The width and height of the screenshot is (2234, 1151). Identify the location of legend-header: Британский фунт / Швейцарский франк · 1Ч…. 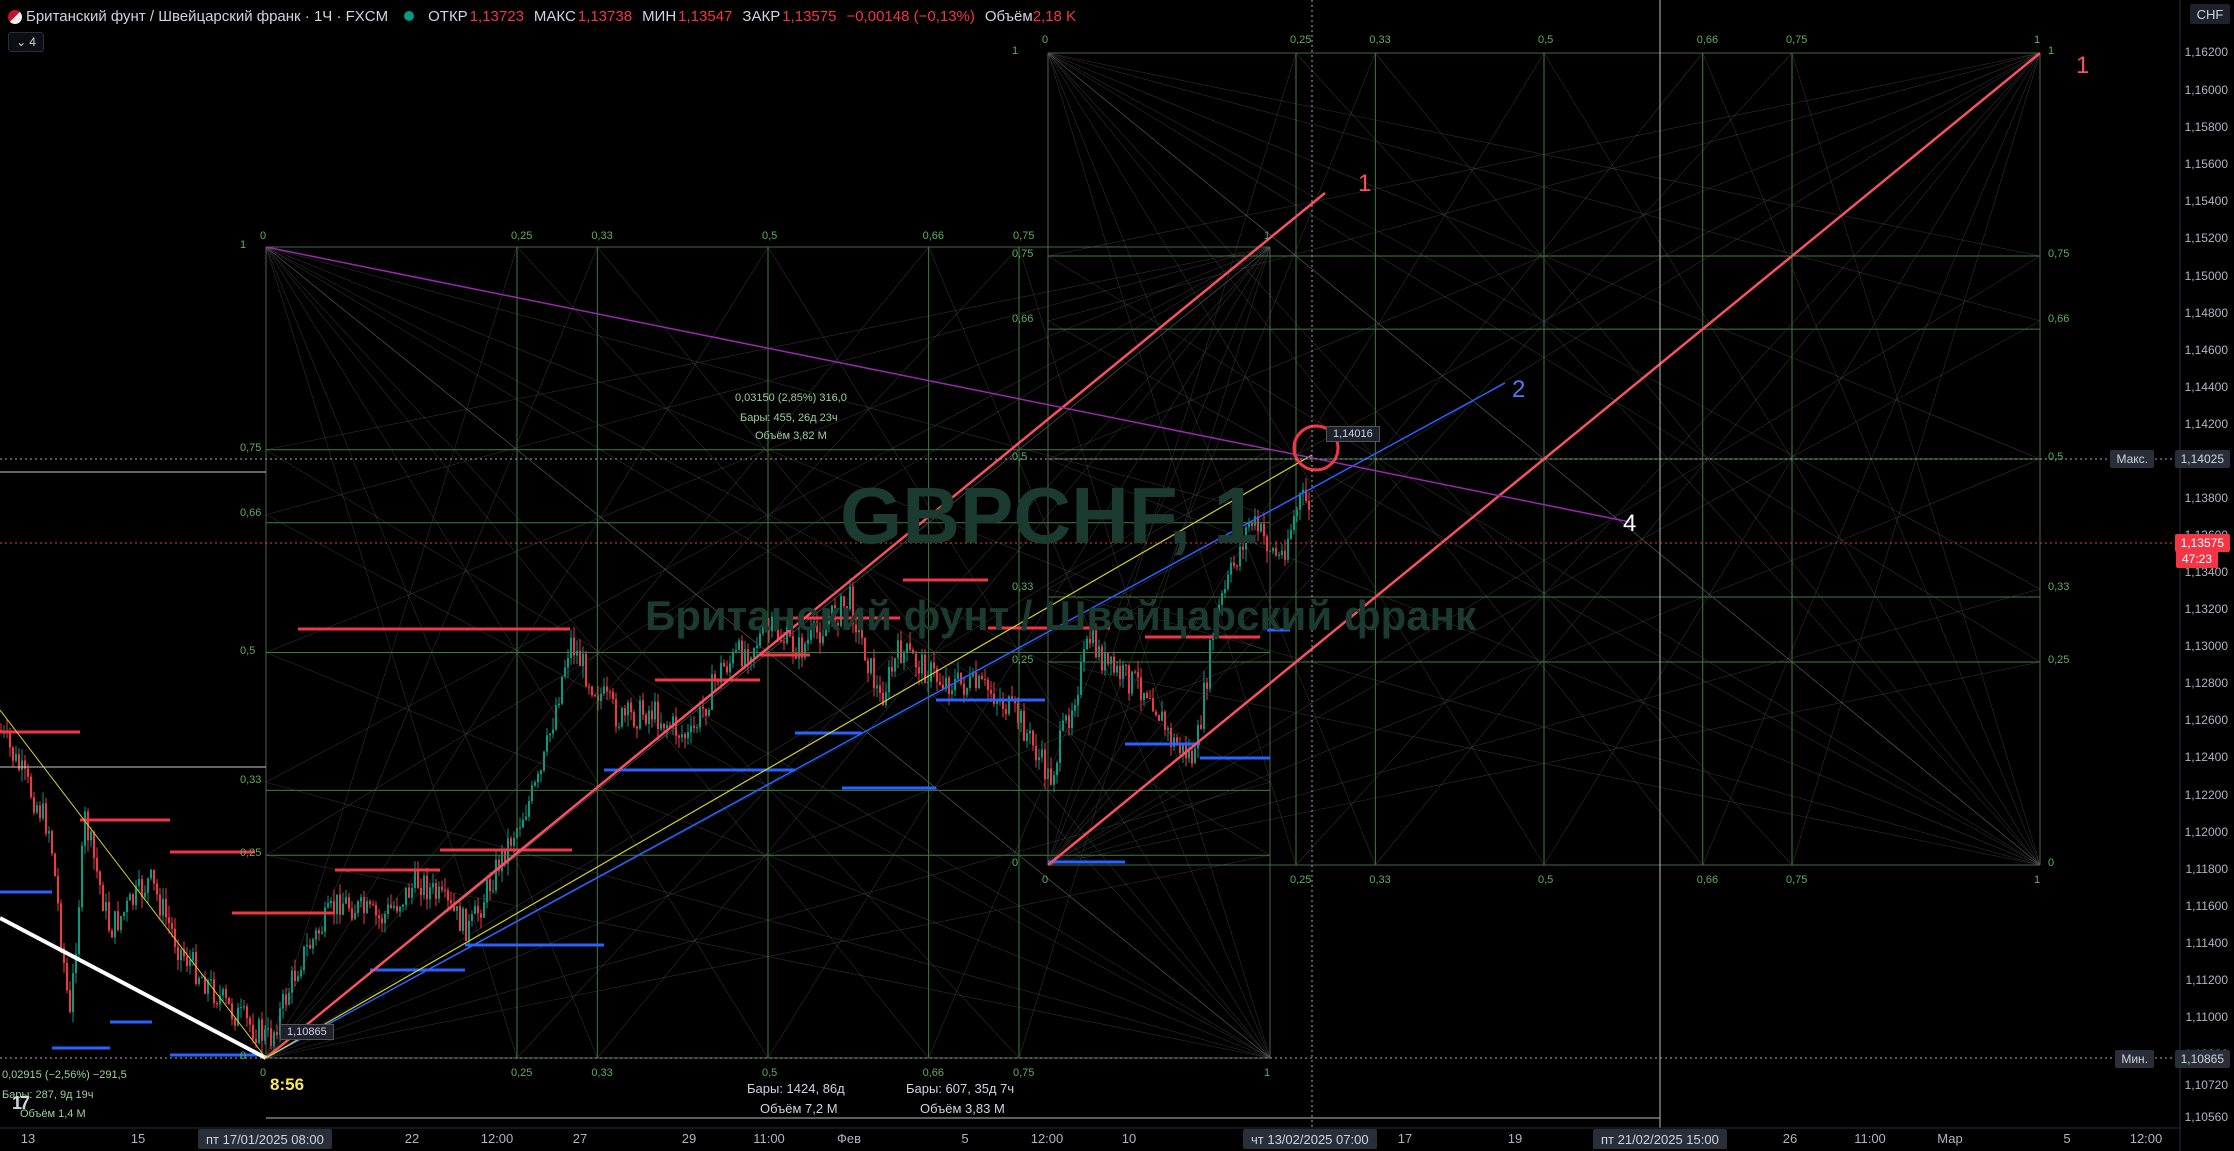
(549, 16).